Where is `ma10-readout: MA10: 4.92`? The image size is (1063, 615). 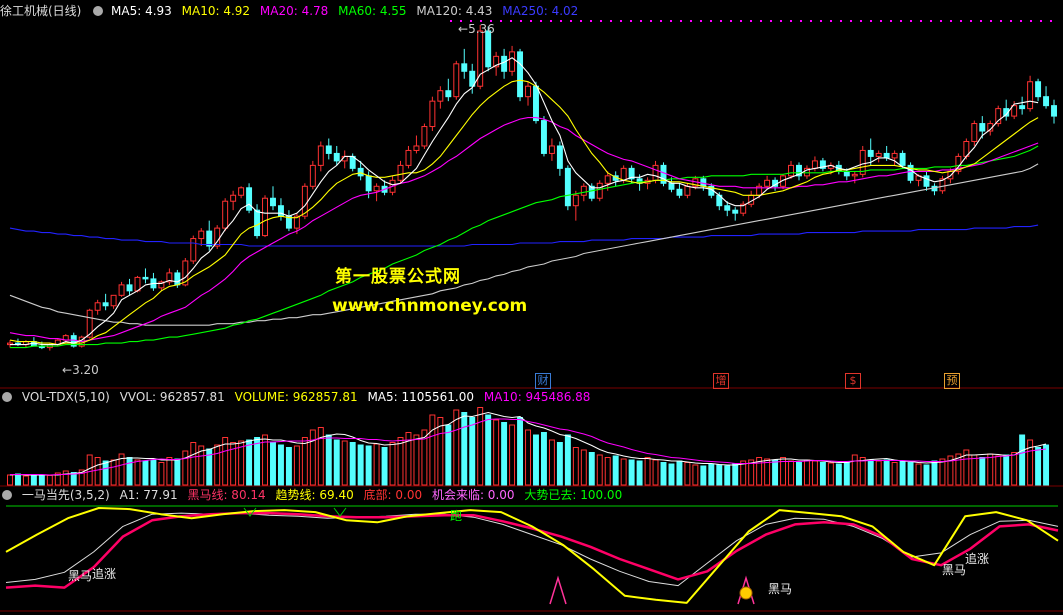 ma10-readout: MA10: 4.92 is located at coordinates (216, 11).